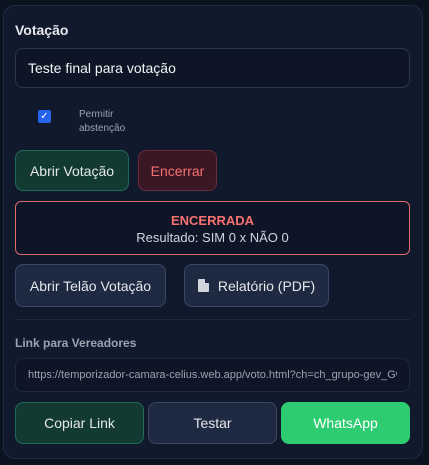 This screenshot has height=465, width=429. What do you see at coordinates (266, 285) in the screenshot?
I see `report-pdf-label: Relatório (PDF)` at bounding box center [266, 285].